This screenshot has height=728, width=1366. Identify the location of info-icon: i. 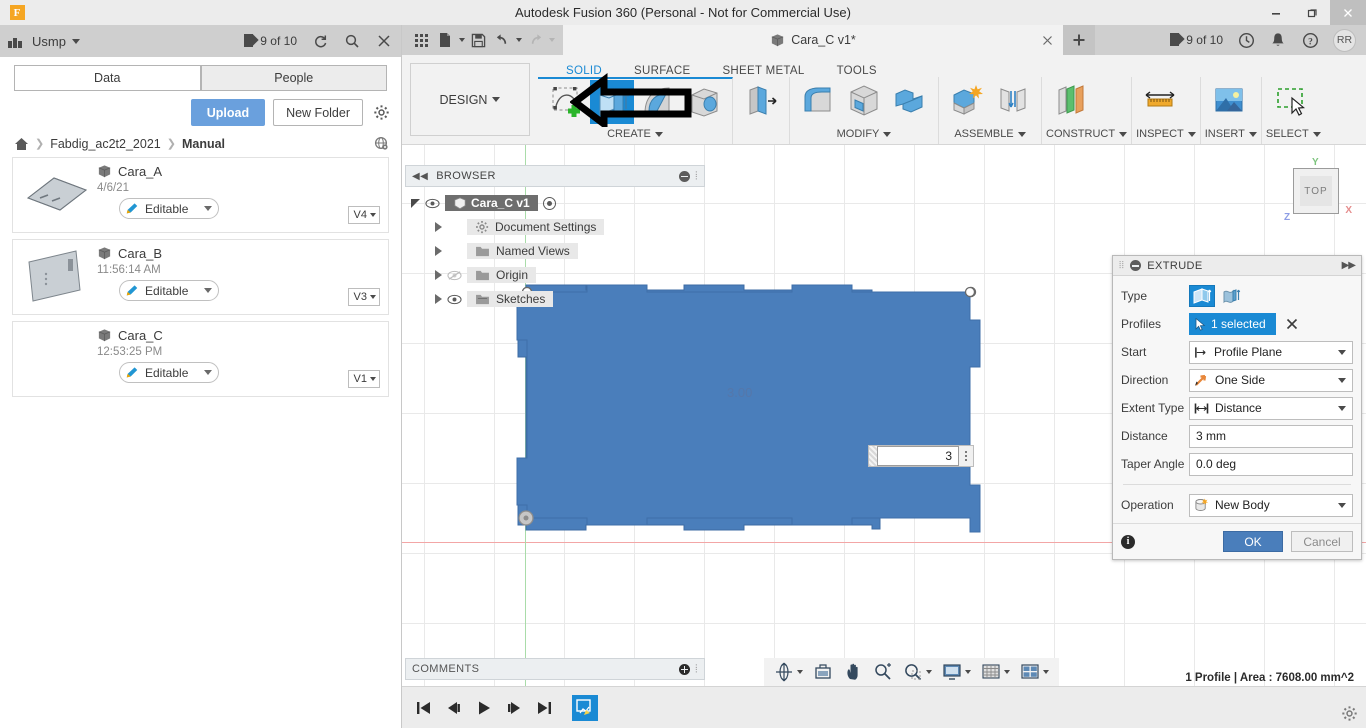
(1128, 541).